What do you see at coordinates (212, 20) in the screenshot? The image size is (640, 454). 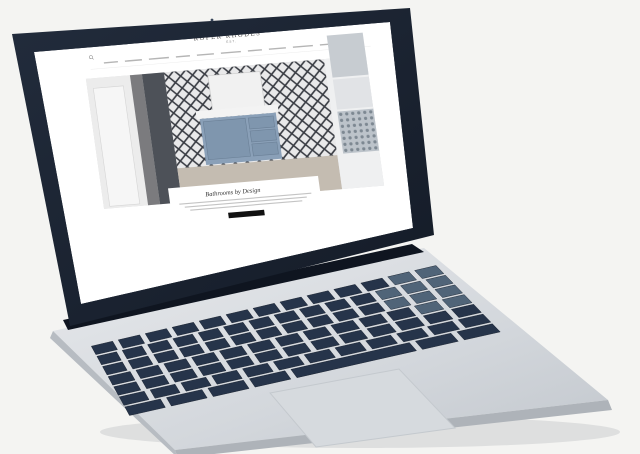 I see `camera` at bounding box center [212, 20].